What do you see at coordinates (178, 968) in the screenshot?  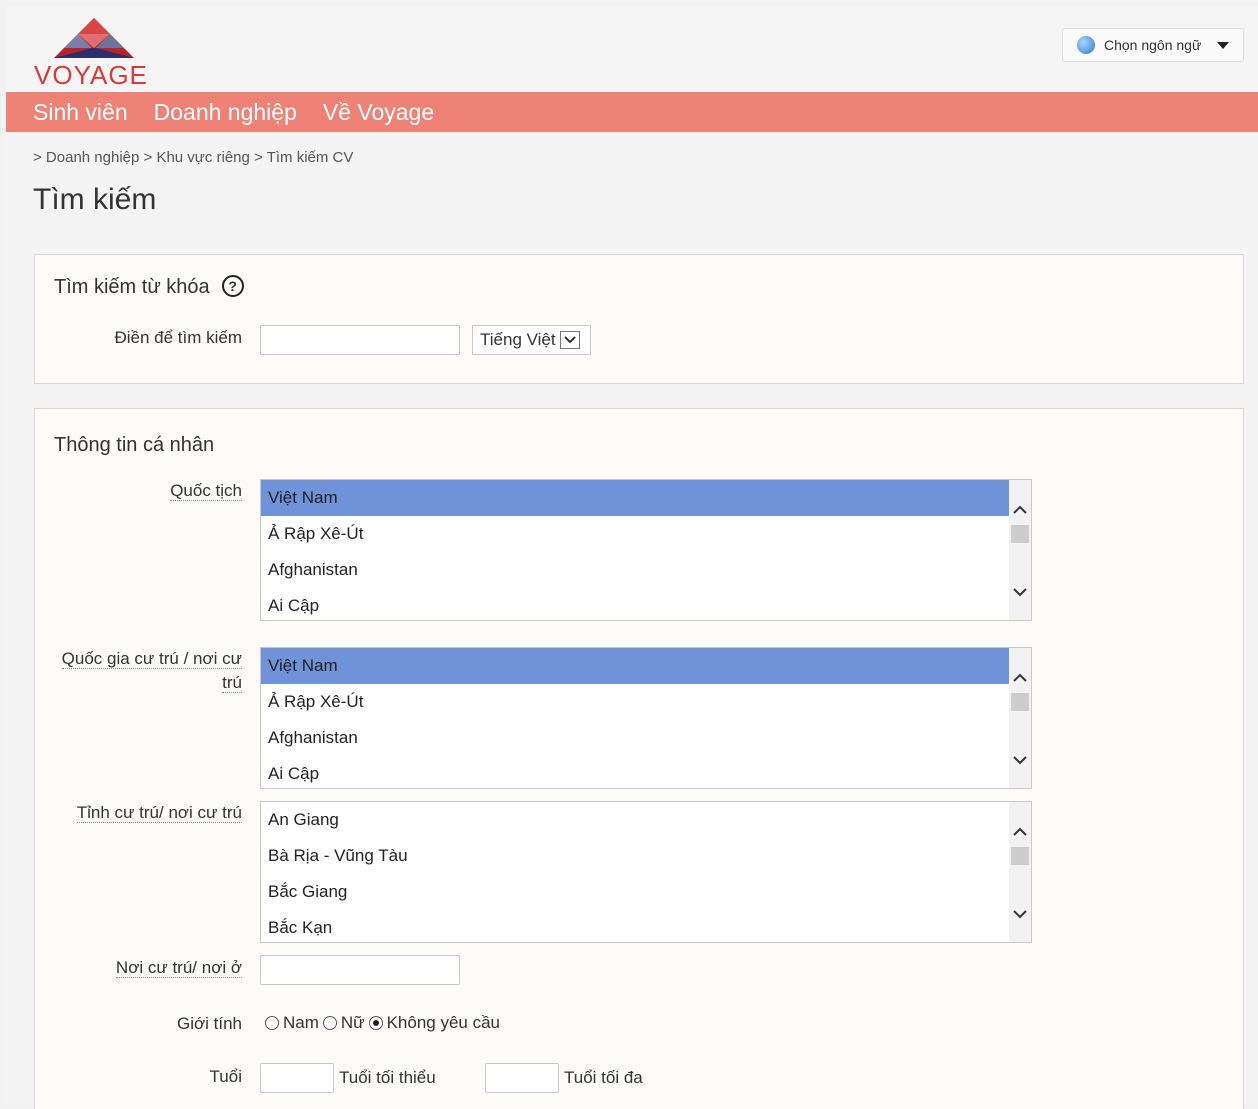 I see `residence-place-label-text: Nơi cư trú/ nơi ở` at bounding box center [178, 968].